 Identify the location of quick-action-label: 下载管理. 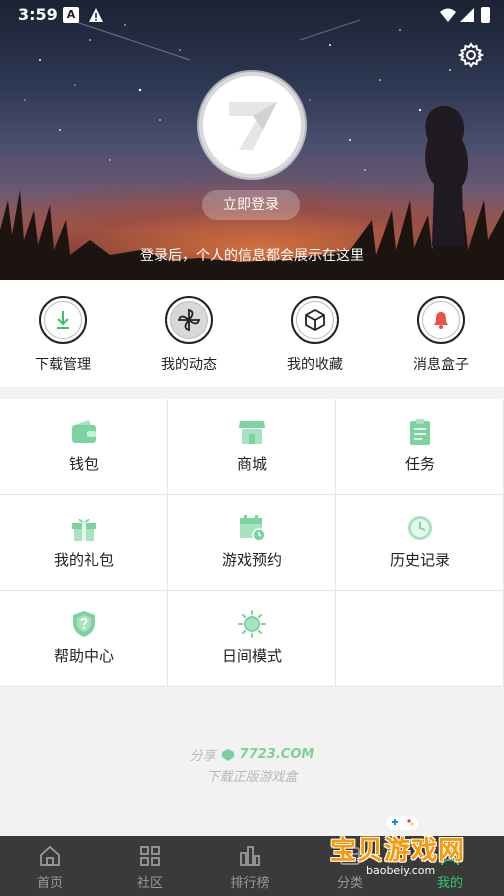
(63, 365).